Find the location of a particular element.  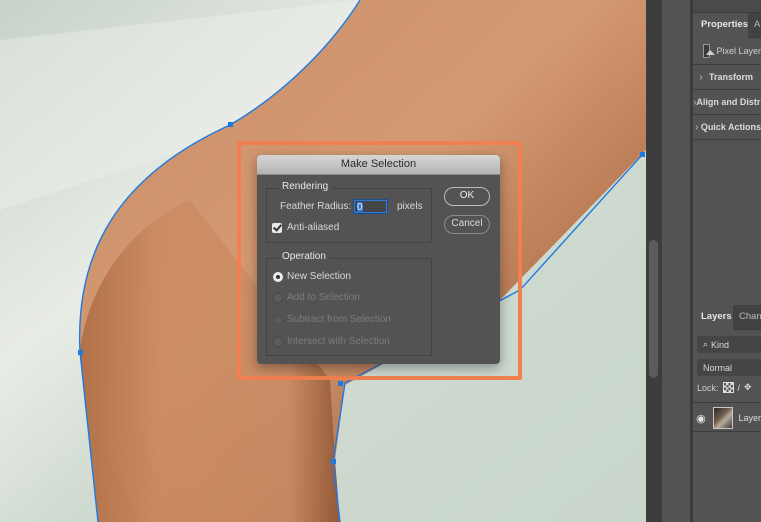

section-align-distribute: › Align and Distribute is located at coordinates (727, 102).